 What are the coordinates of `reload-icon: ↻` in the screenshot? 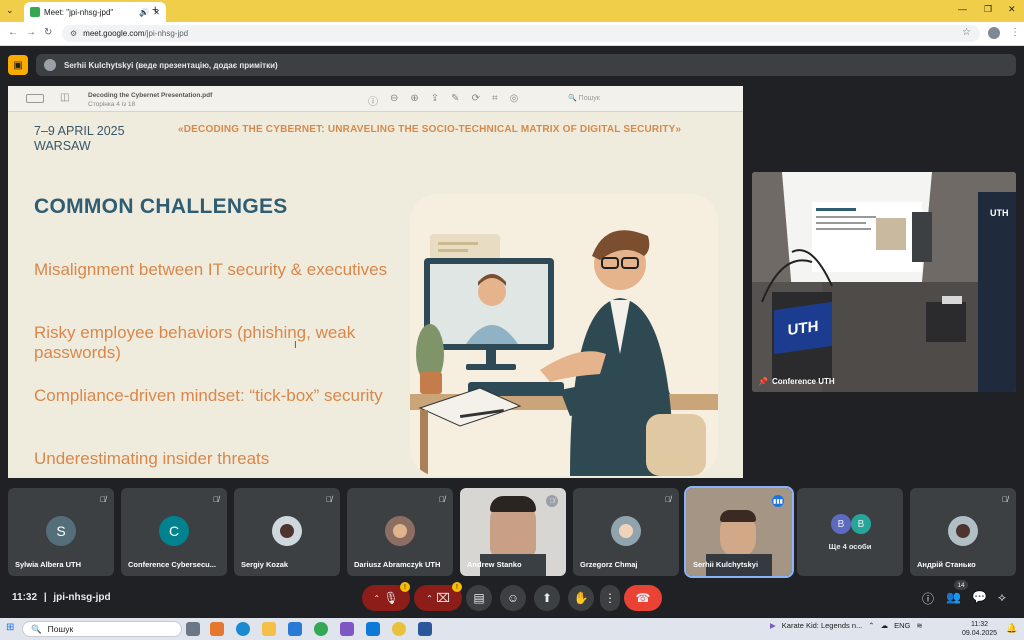 It's located at (48, 32).